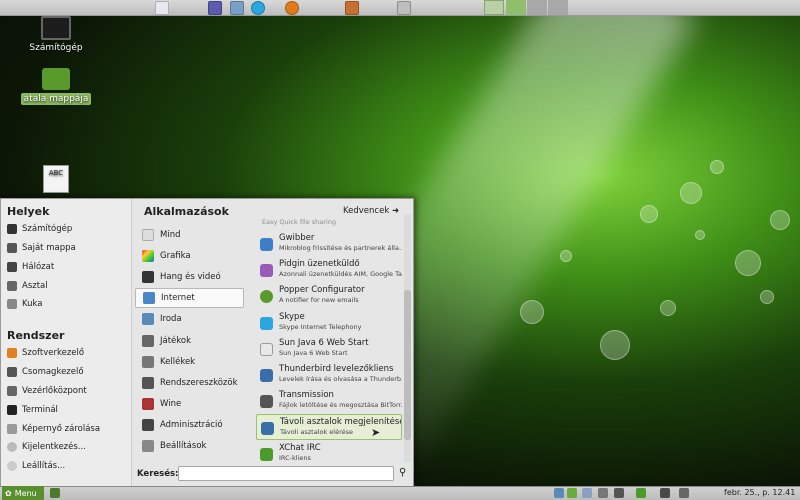  I want to click on upload-icon, so click(352, 8).